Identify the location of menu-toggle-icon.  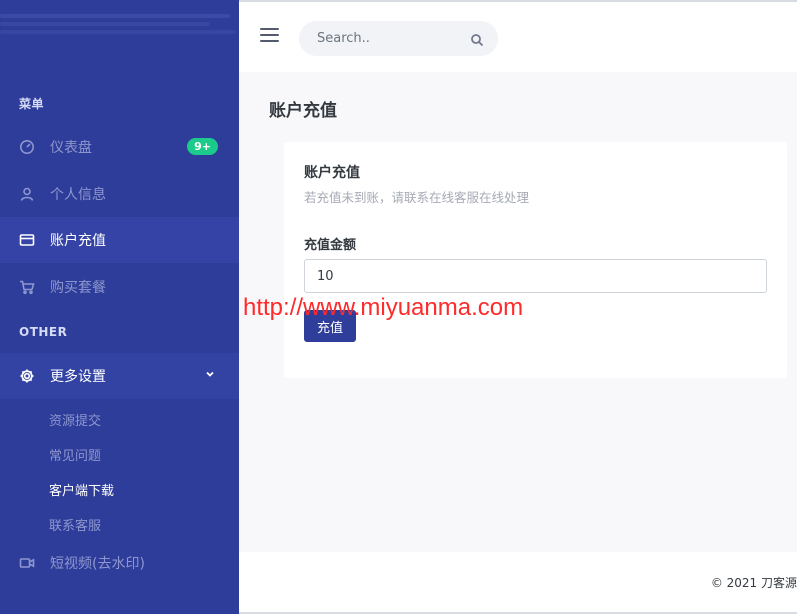
(269, 36).